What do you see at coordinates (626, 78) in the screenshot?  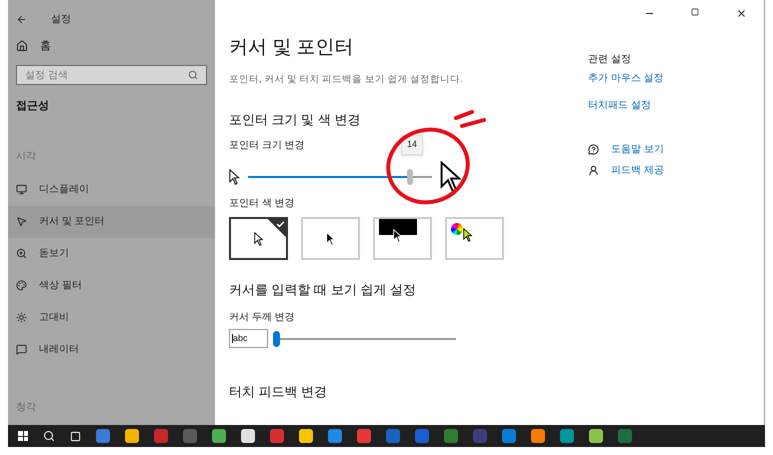 I see `related-link: 추가 마우스 설정` at bounding box center [626, 78].